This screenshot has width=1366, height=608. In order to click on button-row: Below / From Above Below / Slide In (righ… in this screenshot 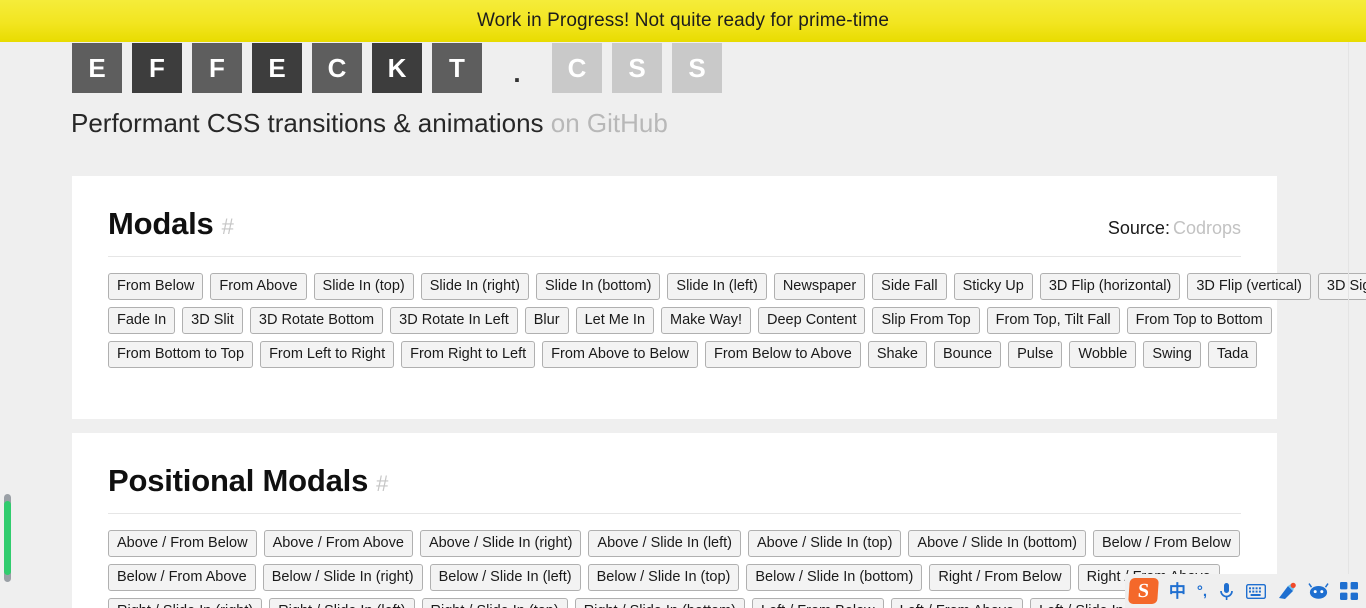, I will do `click(674, 577)`.